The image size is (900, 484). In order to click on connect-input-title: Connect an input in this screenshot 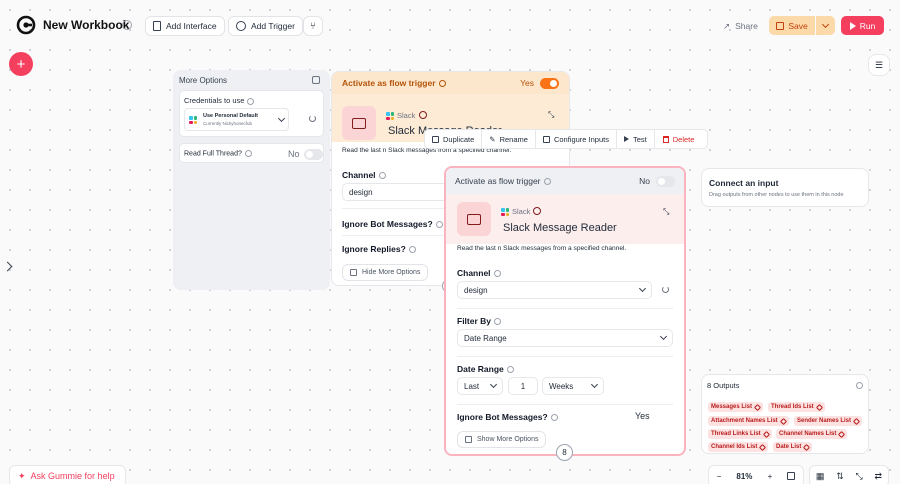, I will do `click(744, 183)`.